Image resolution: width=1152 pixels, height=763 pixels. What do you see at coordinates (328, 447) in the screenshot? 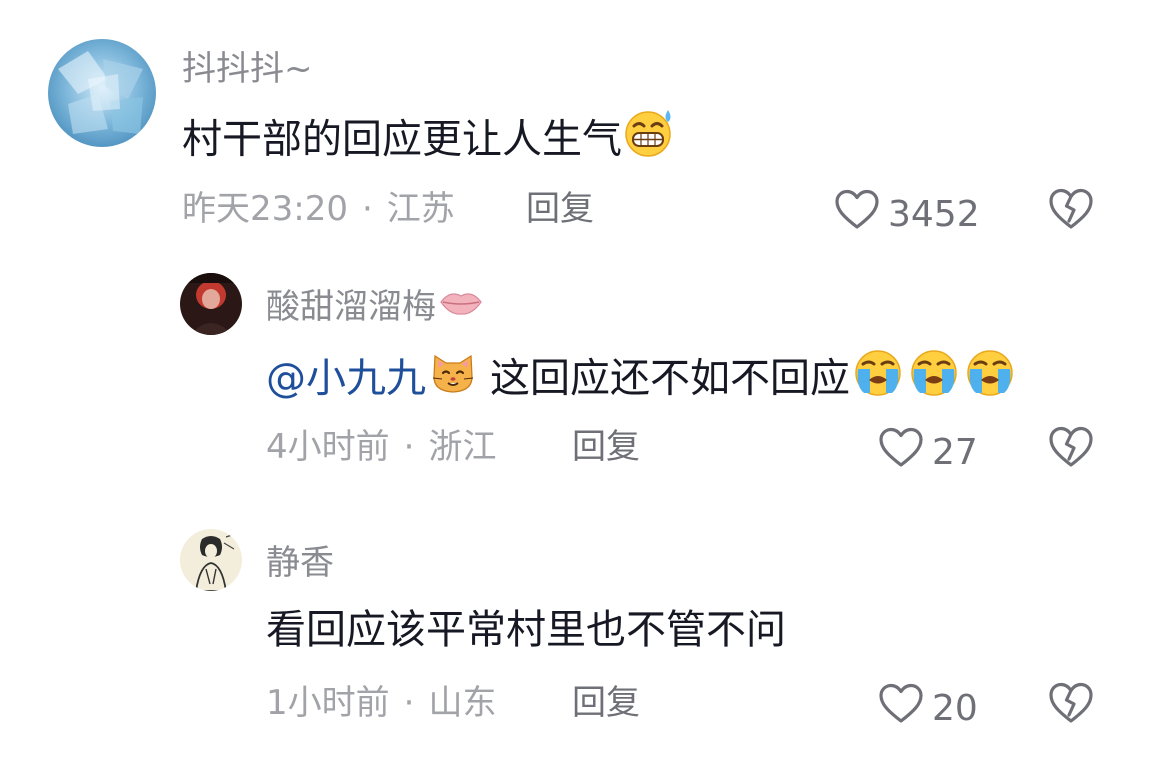
I see `comment-time: 4小时前` at bounding box center [328, 447].